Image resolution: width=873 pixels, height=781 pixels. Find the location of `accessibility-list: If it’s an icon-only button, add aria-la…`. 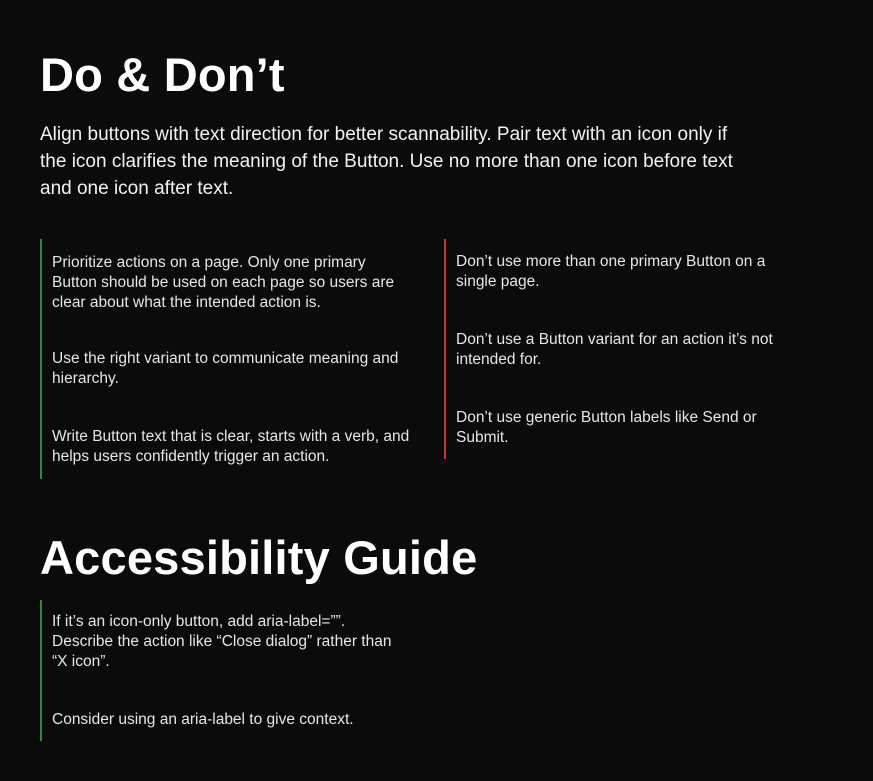

accessibility-list: If it’s an icon-only button, add aria-la… is located at coordinates (230, 670).